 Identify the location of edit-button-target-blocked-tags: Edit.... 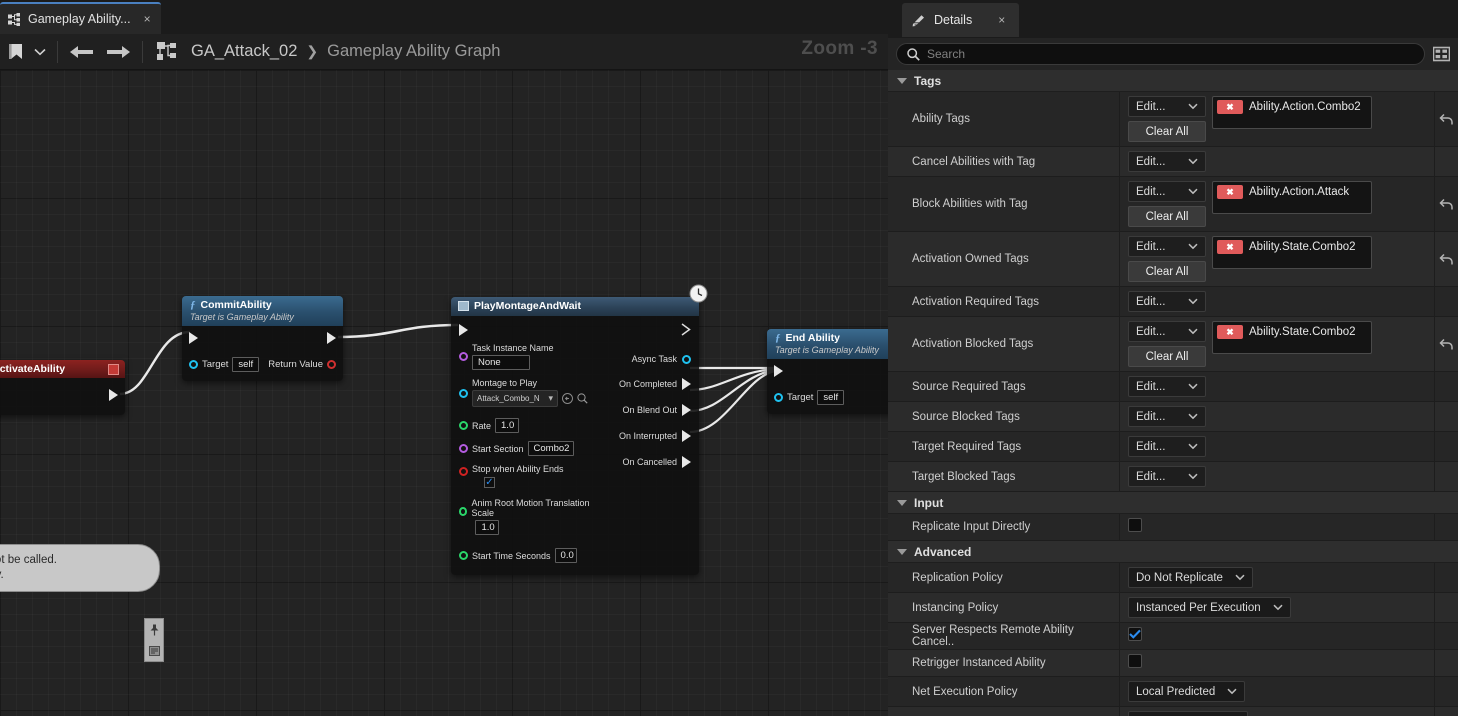
(1167, 476).